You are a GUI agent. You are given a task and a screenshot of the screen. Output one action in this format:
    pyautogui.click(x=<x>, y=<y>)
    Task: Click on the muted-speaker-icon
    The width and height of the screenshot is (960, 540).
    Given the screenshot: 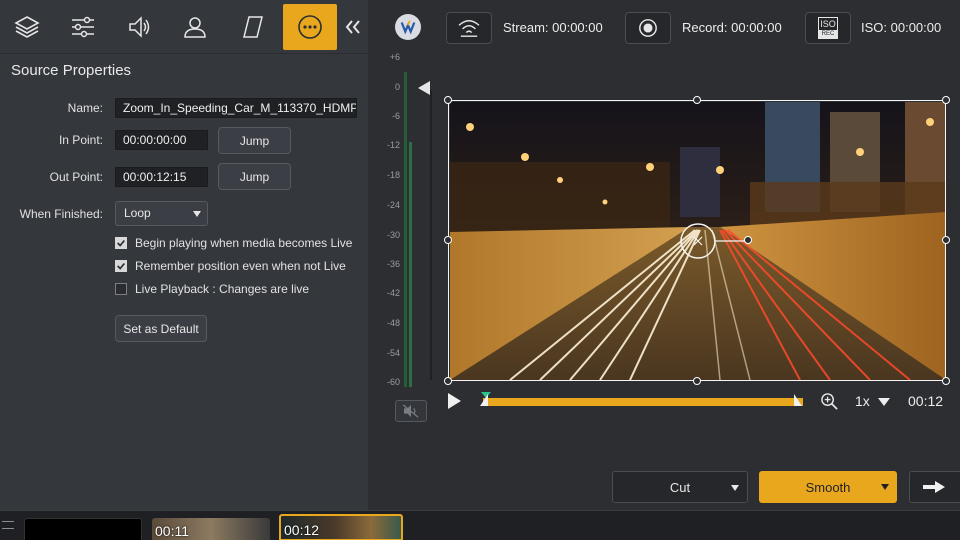 What is the action you would take?
    pyautogui.click(x=410, y=411)
    